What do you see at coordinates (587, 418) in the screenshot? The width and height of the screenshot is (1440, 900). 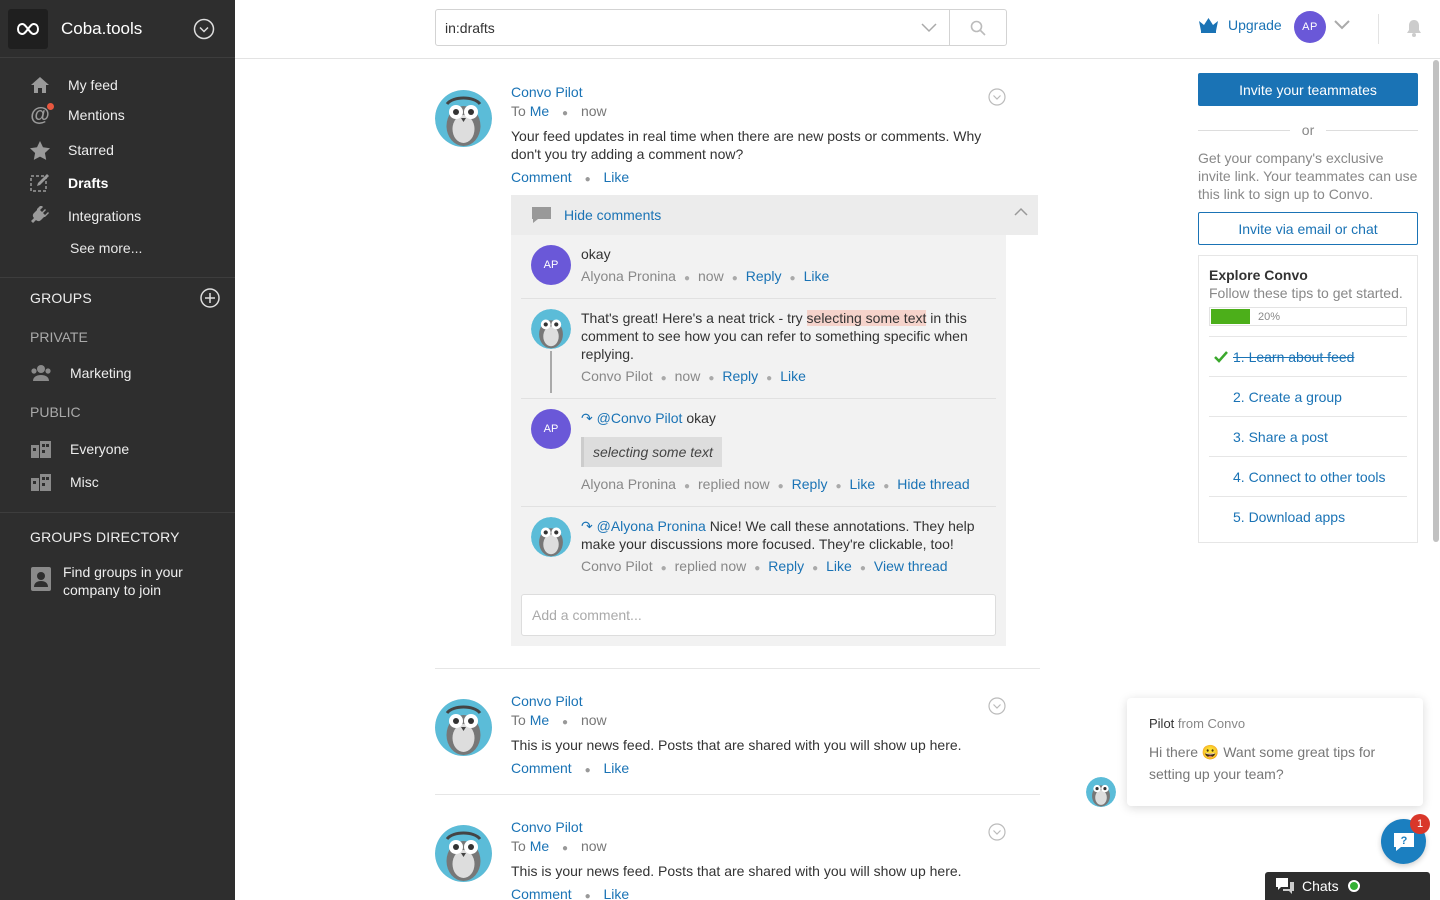 I see `reply-arrow-icon: ↷` at bounding box center [587, 418].